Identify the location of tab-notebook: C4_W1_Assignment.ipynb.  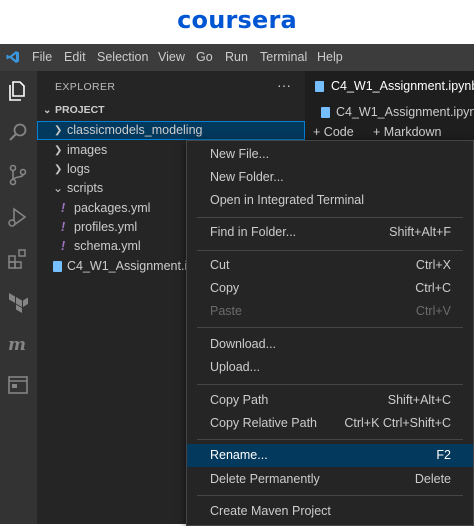
(389, 87).